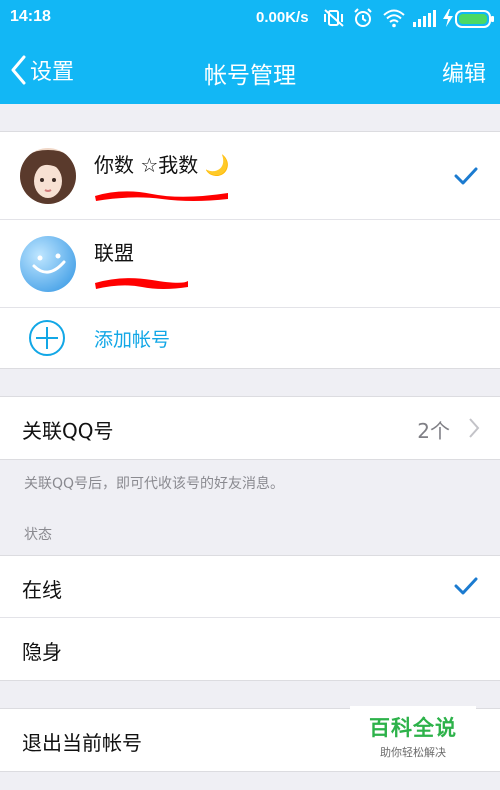 The height and width of the screenshot is (790, 500). I want to click on edit-button: 编辑, so click(464, 72).